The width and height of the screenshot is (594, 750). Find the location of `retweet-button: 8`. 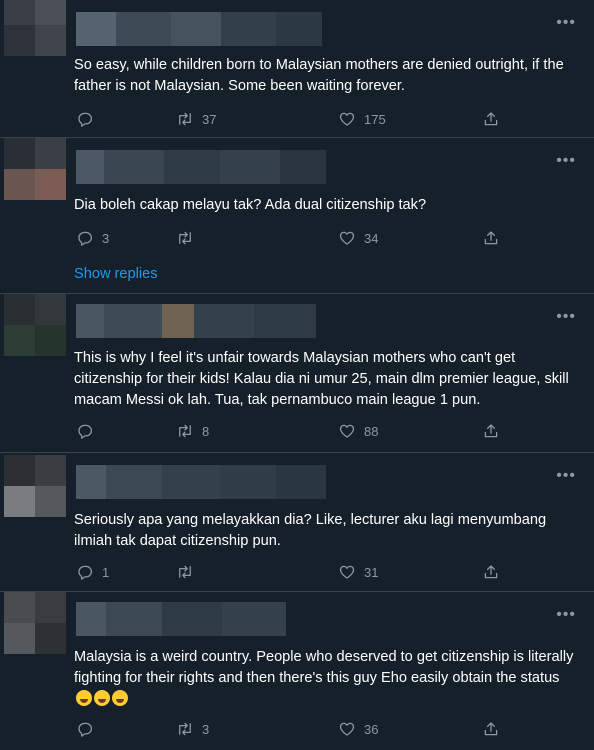

retweet-button: 8 is located at coordinates (192, 431).